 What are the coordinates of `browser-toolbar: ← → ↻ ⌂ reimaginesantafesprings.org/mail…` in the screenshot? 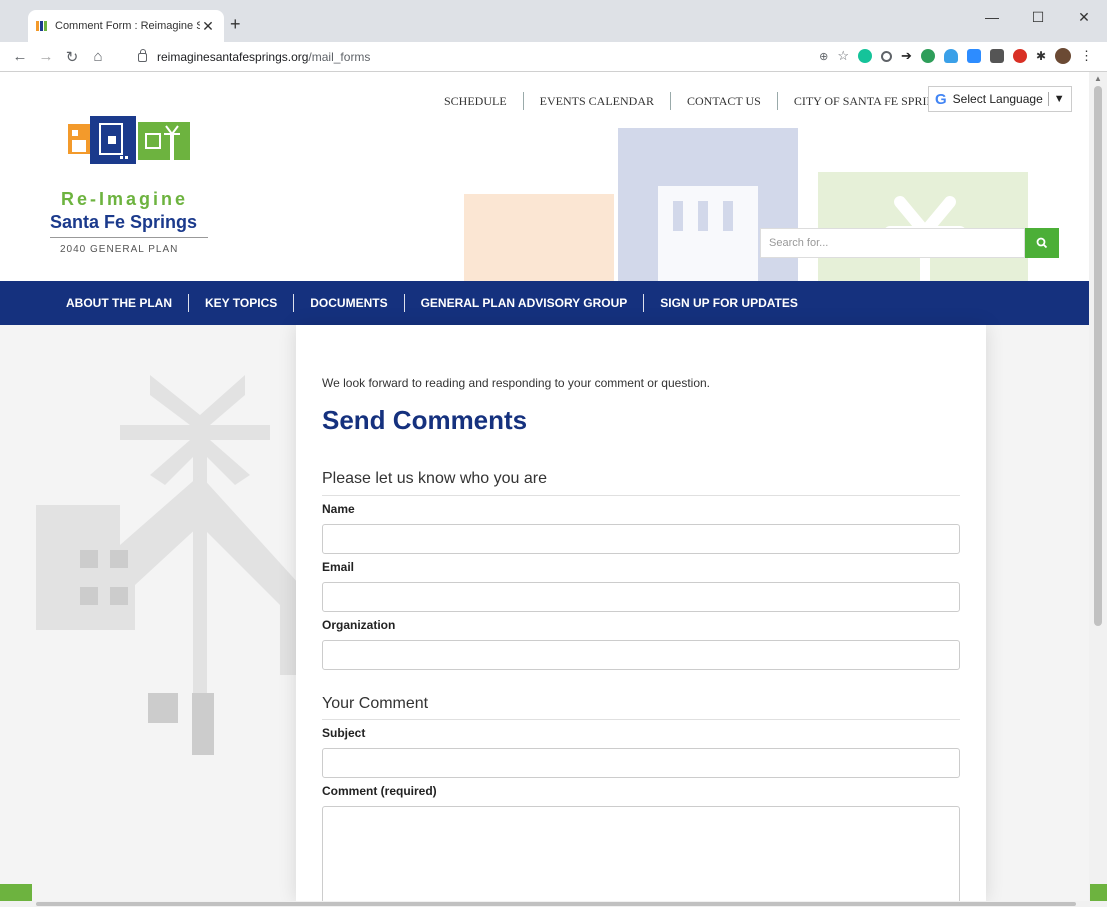 It's located at (553, 57).